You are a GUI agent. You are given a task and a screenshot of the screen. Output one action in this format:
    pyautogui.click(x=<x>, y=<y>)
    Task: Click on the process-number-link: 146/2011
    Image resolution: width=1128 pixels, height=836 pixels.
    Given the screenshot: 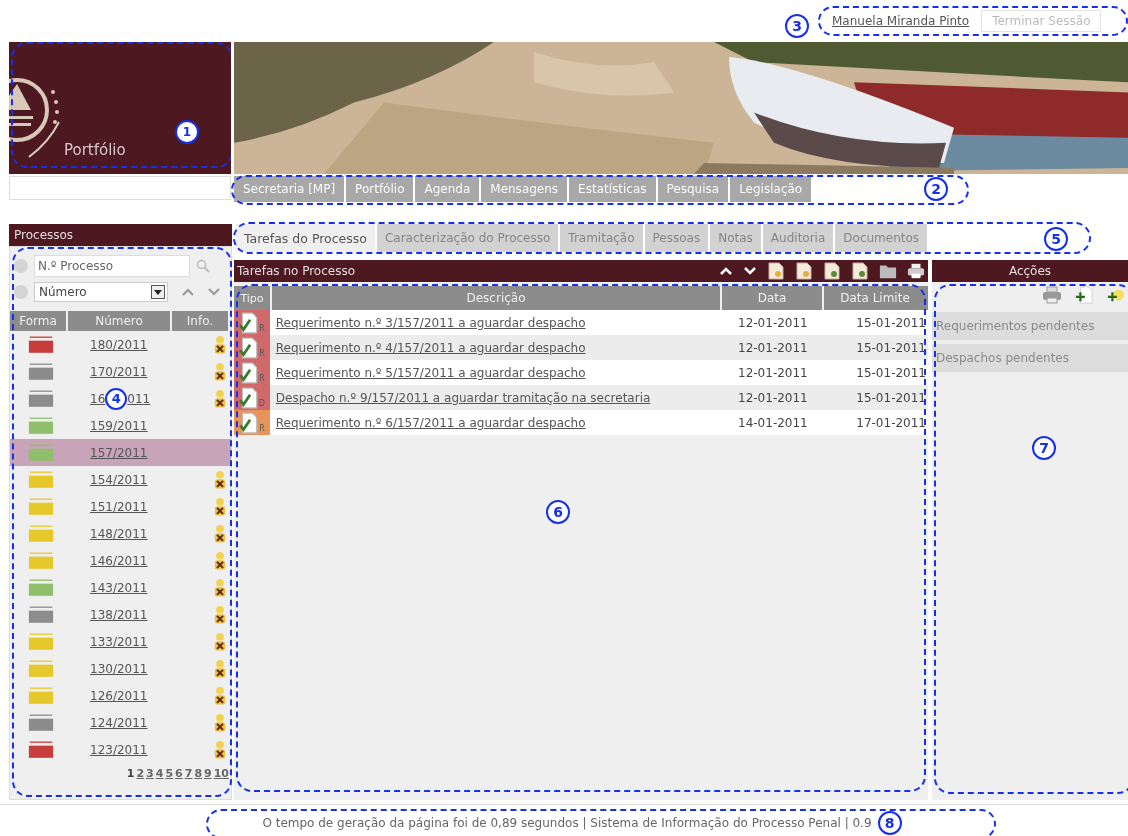 What is the action you would take?
    pyautogui.click(x=119, y=560)
    